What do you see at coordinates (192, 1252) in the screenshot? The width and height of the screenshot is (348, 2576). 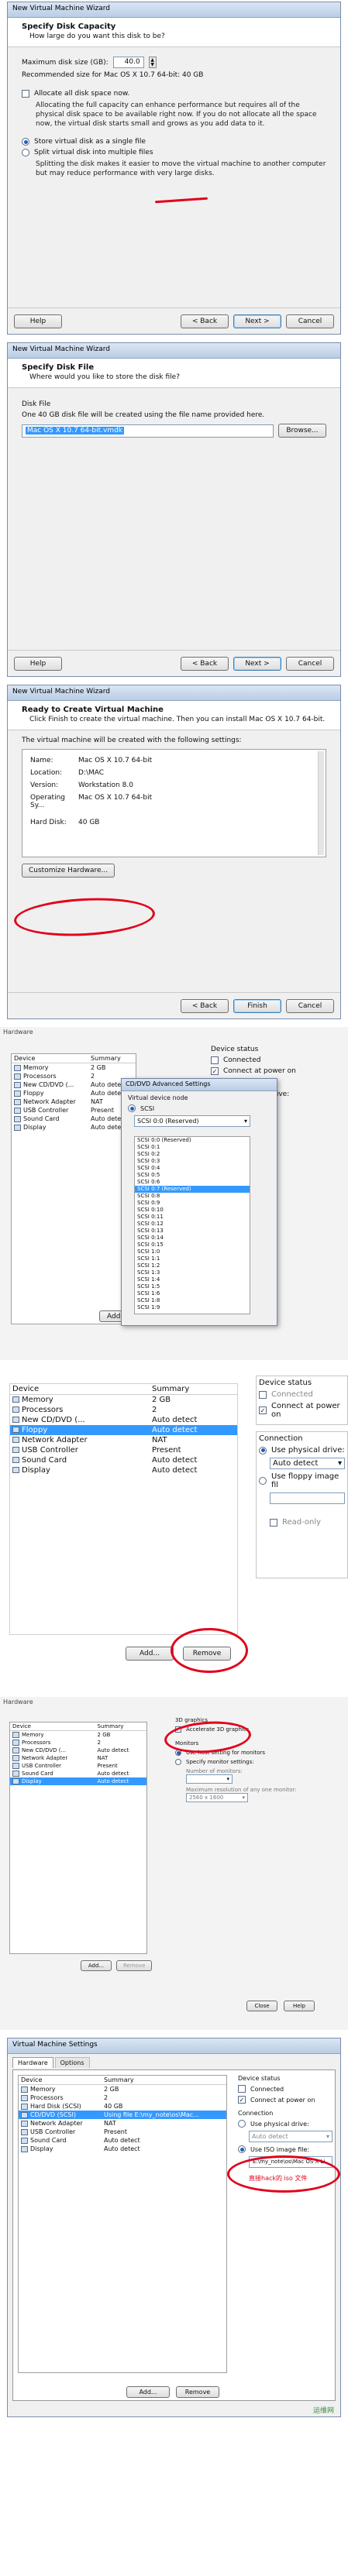 I see `node-option: SCSI 1:0` at bounding box center [192, 1252].